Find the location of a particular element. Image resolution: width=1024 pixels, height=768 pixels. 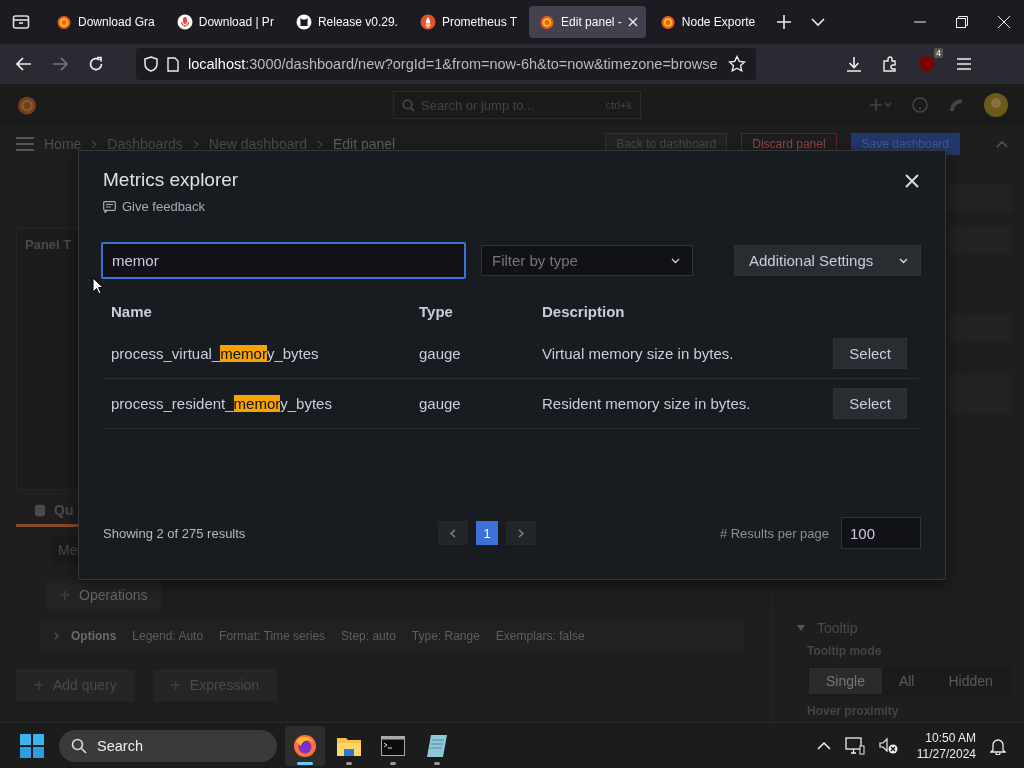

extension-badge: 4 is located at coordinates (938, 53).